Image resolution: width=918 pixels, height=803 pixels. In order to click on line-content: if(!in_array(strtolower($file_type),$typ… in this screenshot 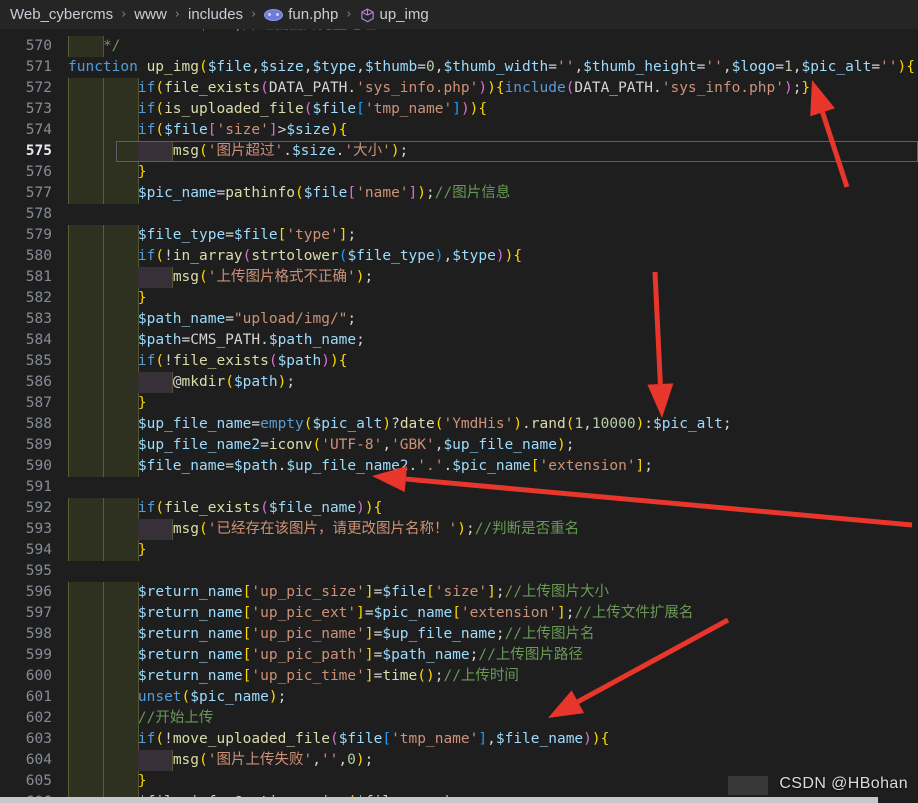, I will do `click(330, 256)`.